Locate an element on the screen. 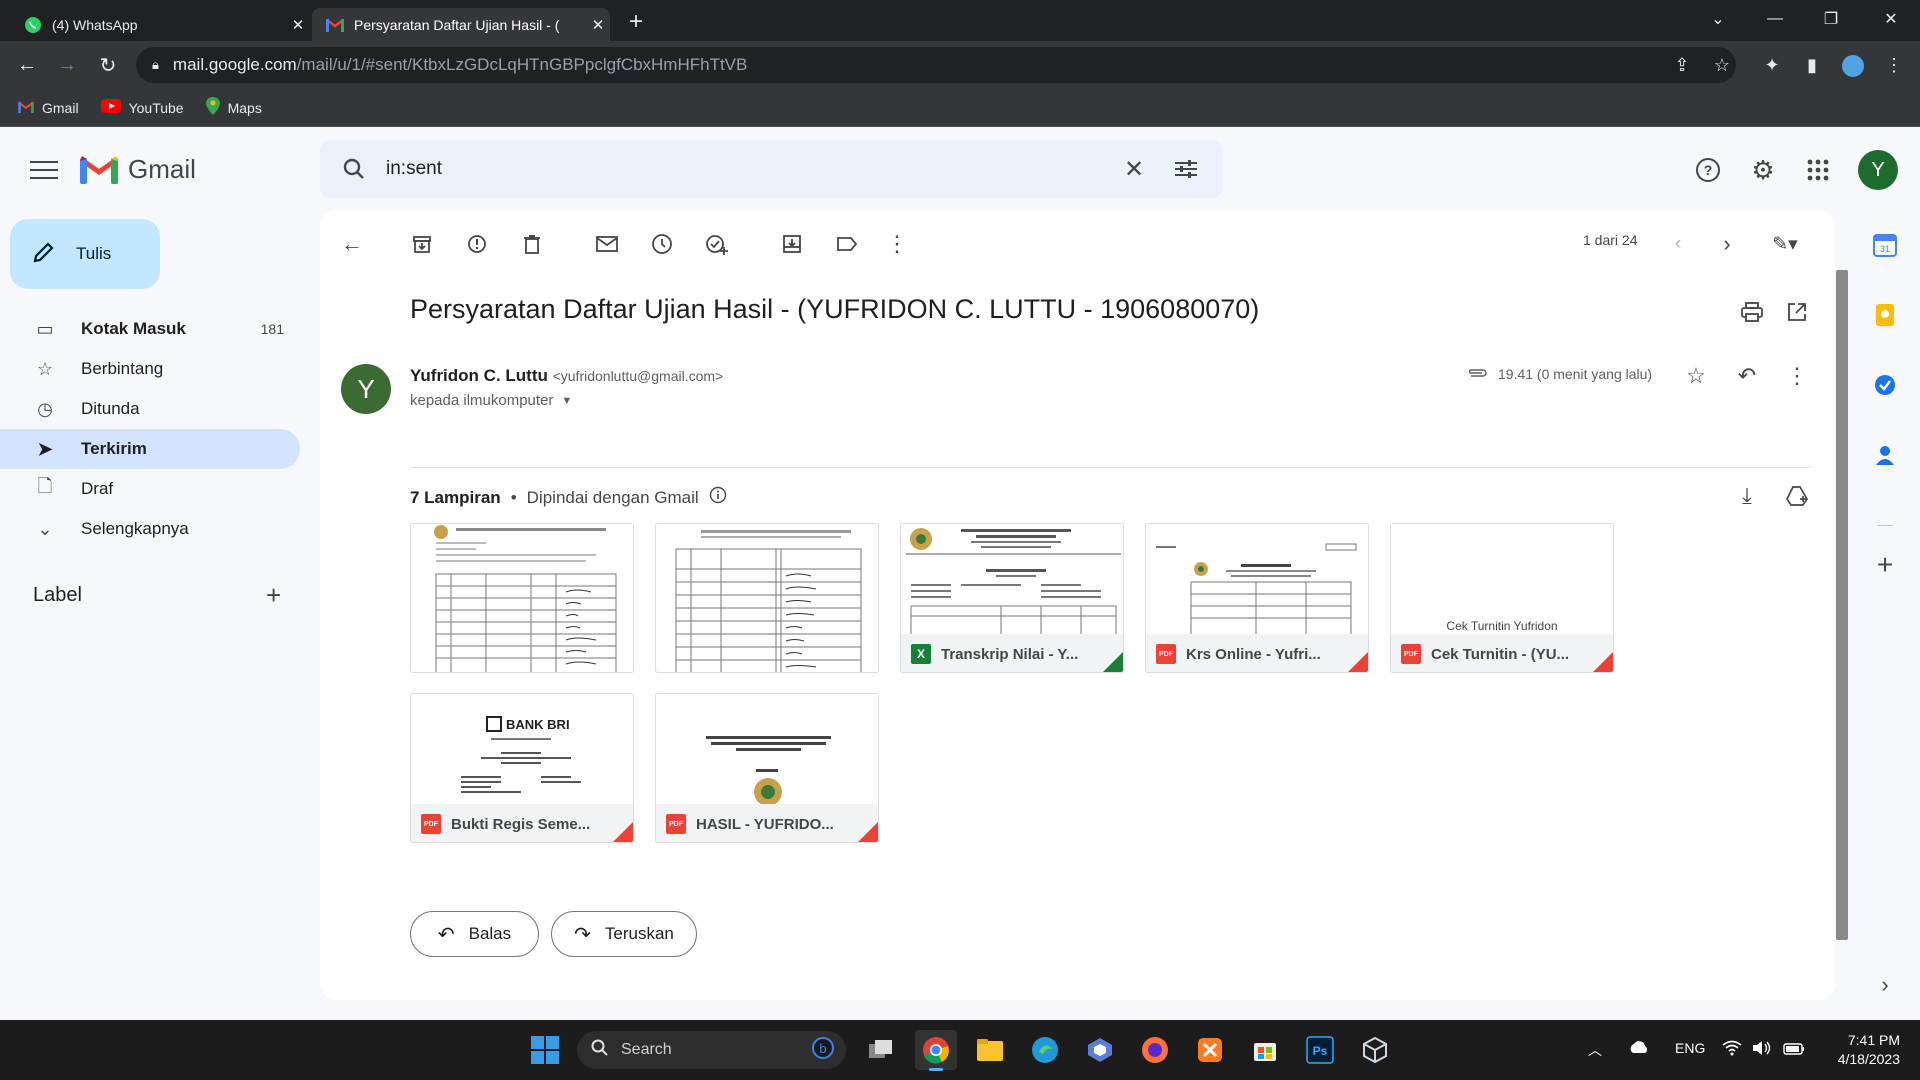 Image resolution: width=1920 pixels, height=1080 pixels. star-icon: ☆ is located at coordinates (1696, 376).